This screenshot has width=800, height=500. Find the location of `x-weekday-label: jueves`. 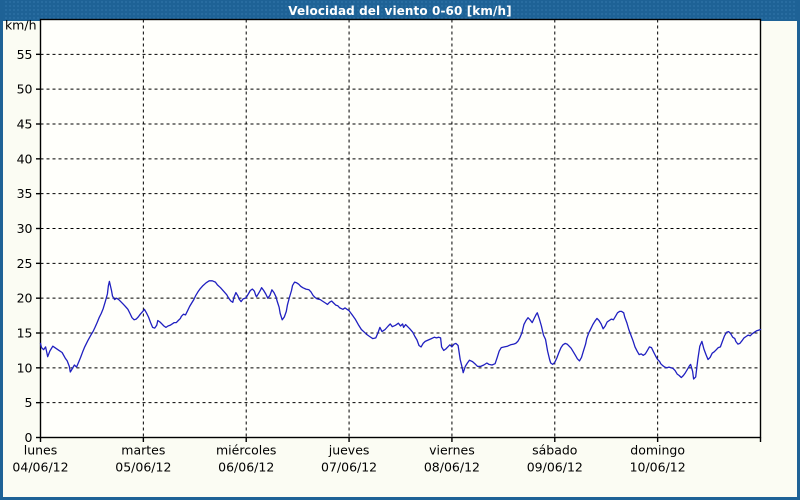

x-weekday-label: jueves is located at coordinates (349, 450).